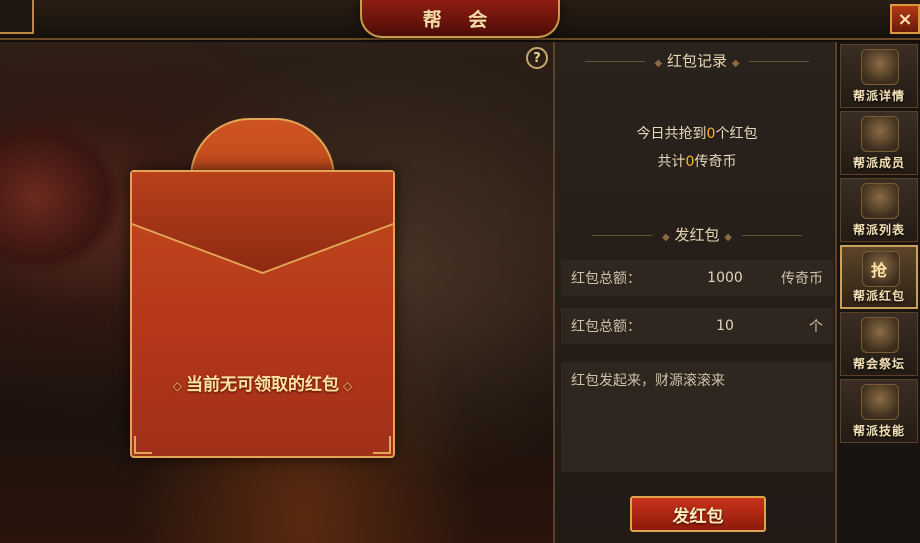 Image resolution: width=920 pixels, height=543 pixels. Describe the element at coordinates (878, 163) in the screenshot. I see `tab-label: 帮派成员` at that location.